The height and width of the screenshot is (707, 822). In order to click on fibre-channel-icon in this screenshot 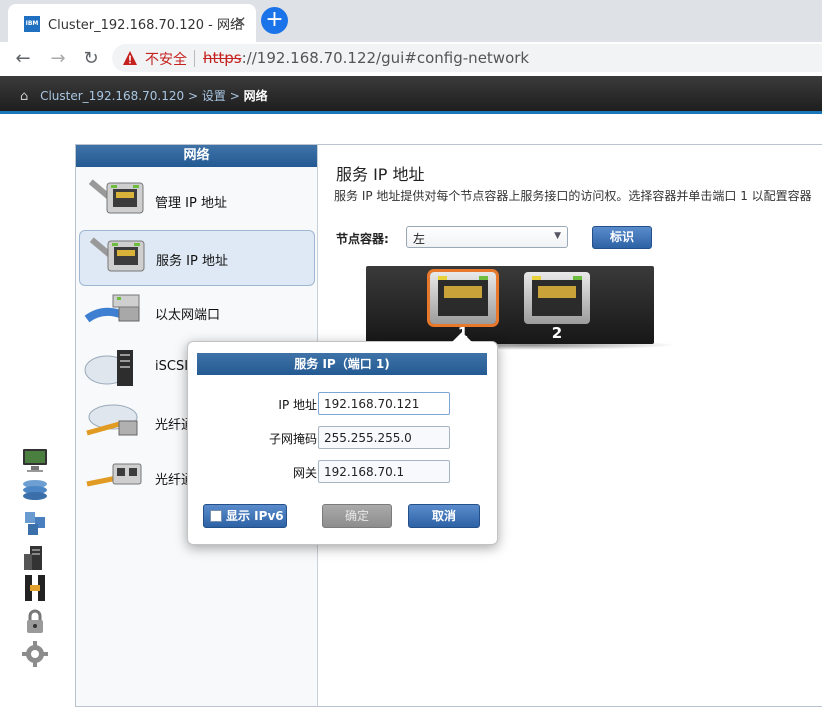, I will do `click(112, 420)`.